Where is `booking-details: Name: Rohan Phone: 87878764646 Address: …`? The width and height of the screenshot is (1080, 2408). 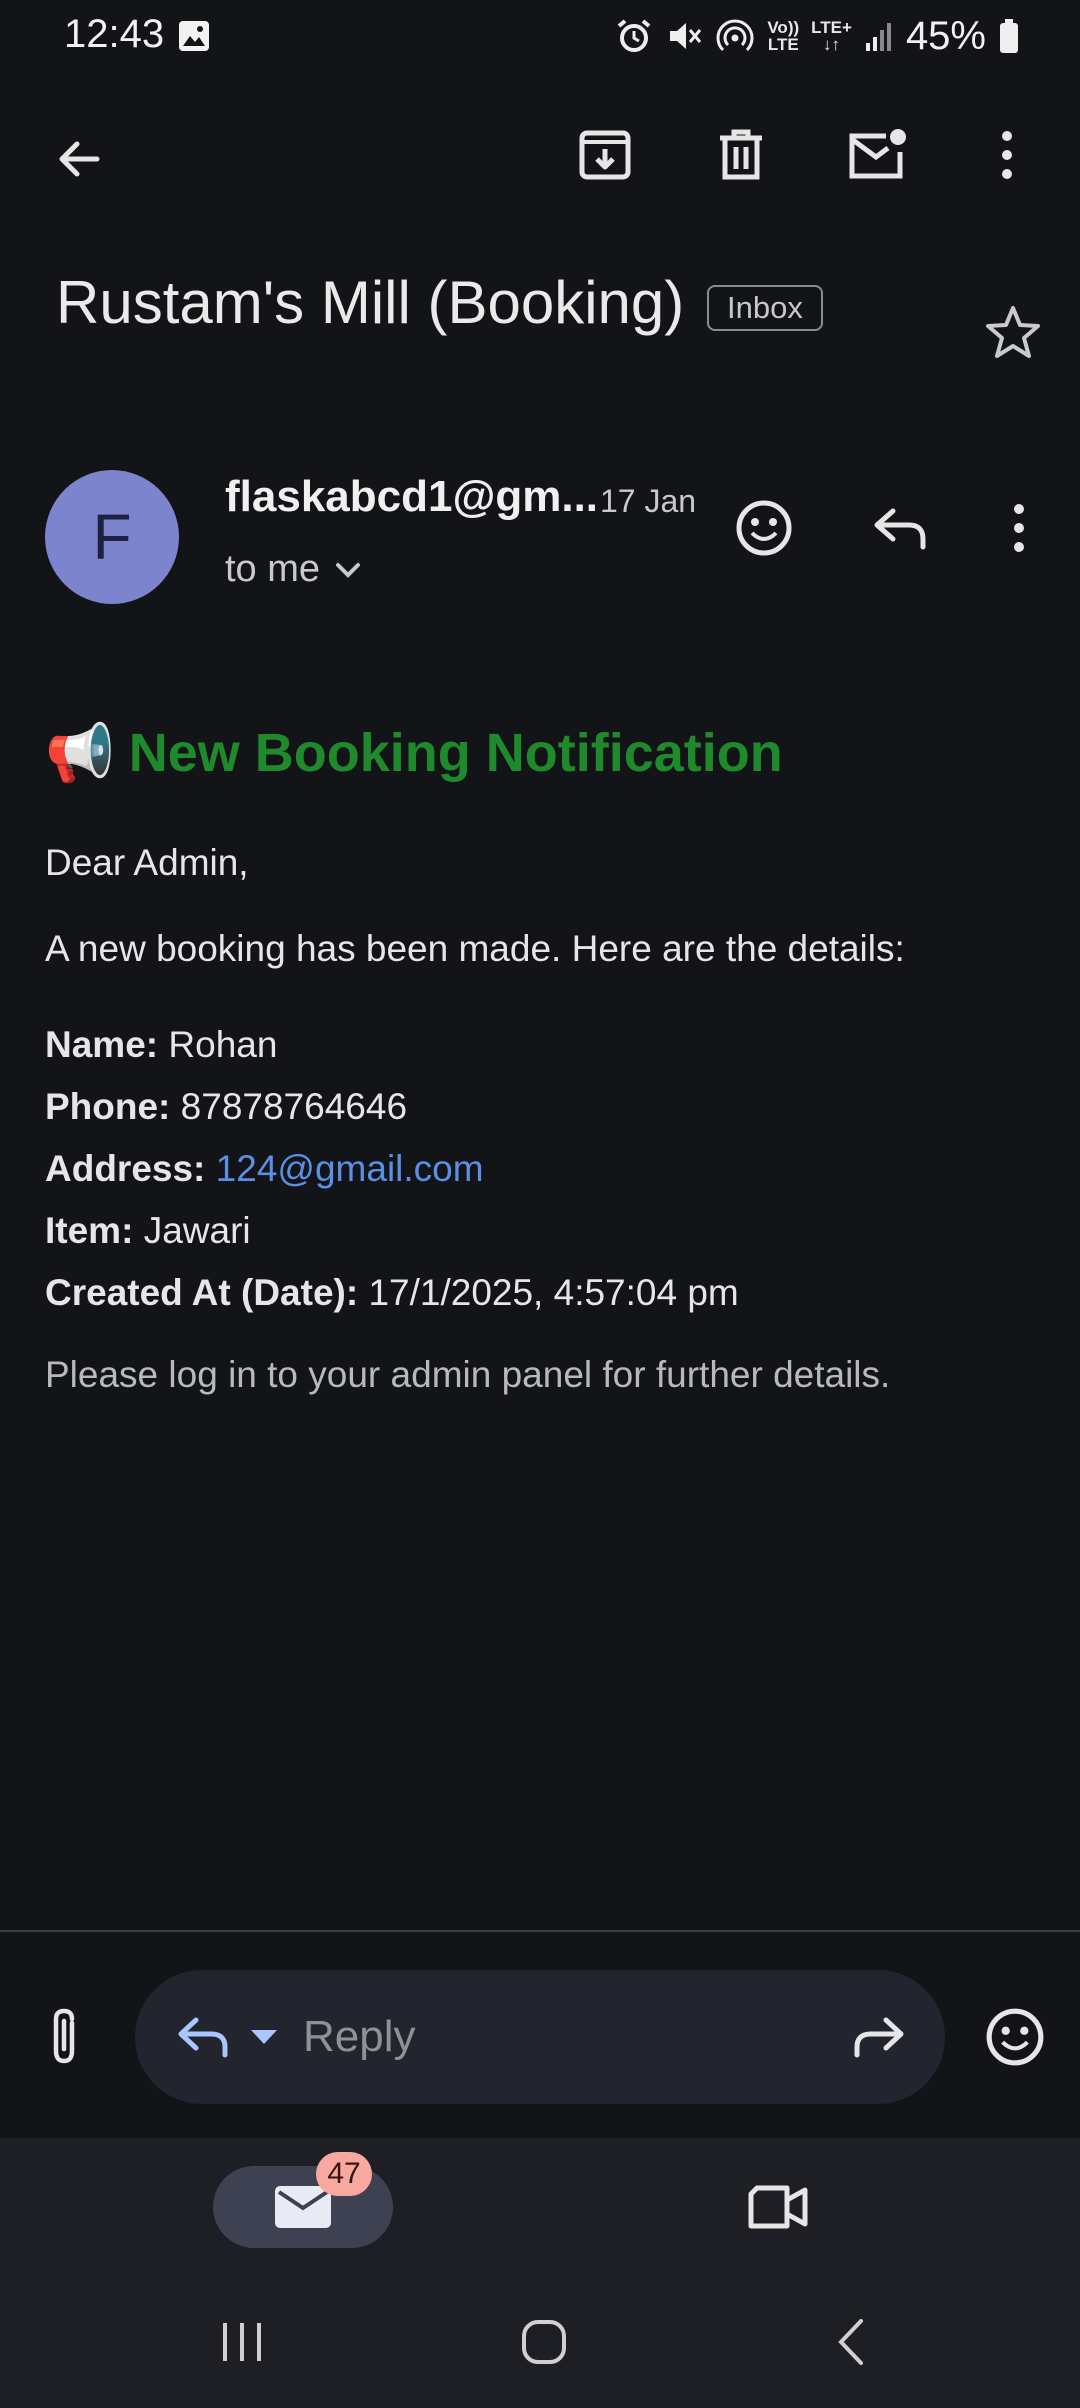
booking-details: Name: Rohan Phone: 87878764646 Address: … is located at coordinates (540, 1169).